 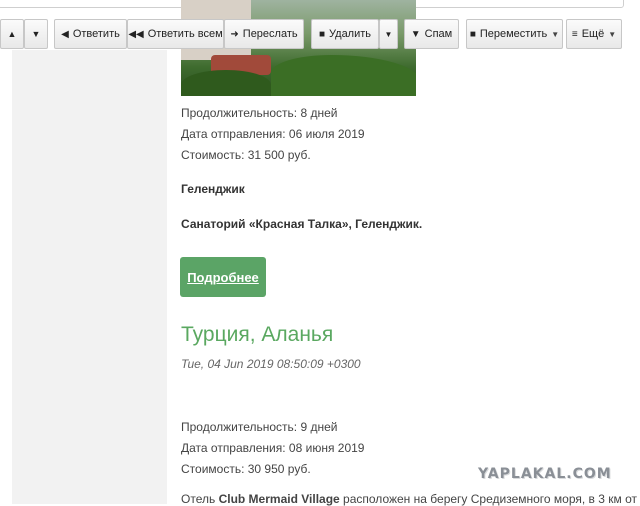 What do you see at coordinates (96, 34) in the screenshot?
I see `reply-label: Ответить` at bounding box center [96, 34].